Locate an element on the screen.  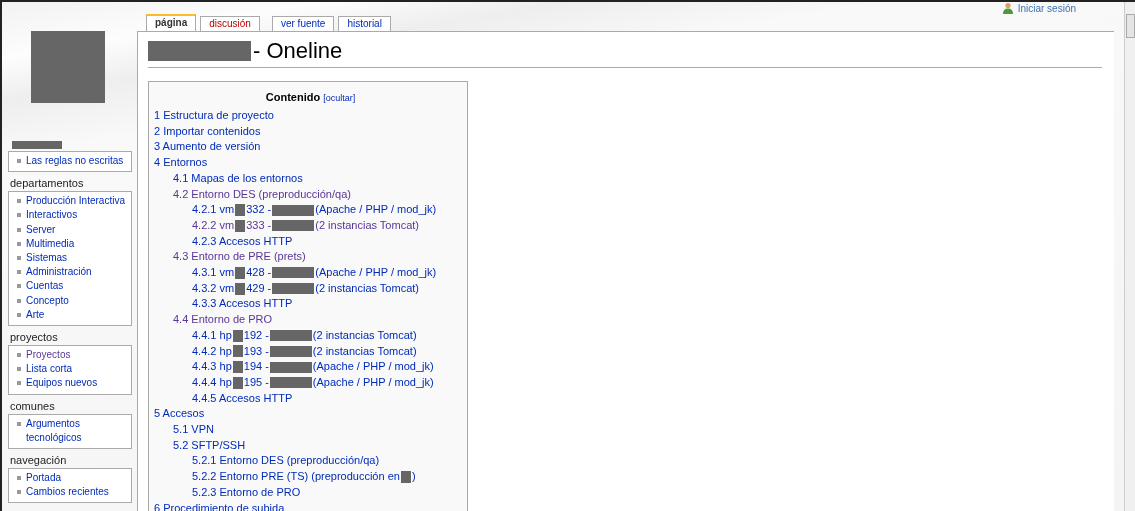
toc-link: 5 Accesos is located at coordinates (310, 414).